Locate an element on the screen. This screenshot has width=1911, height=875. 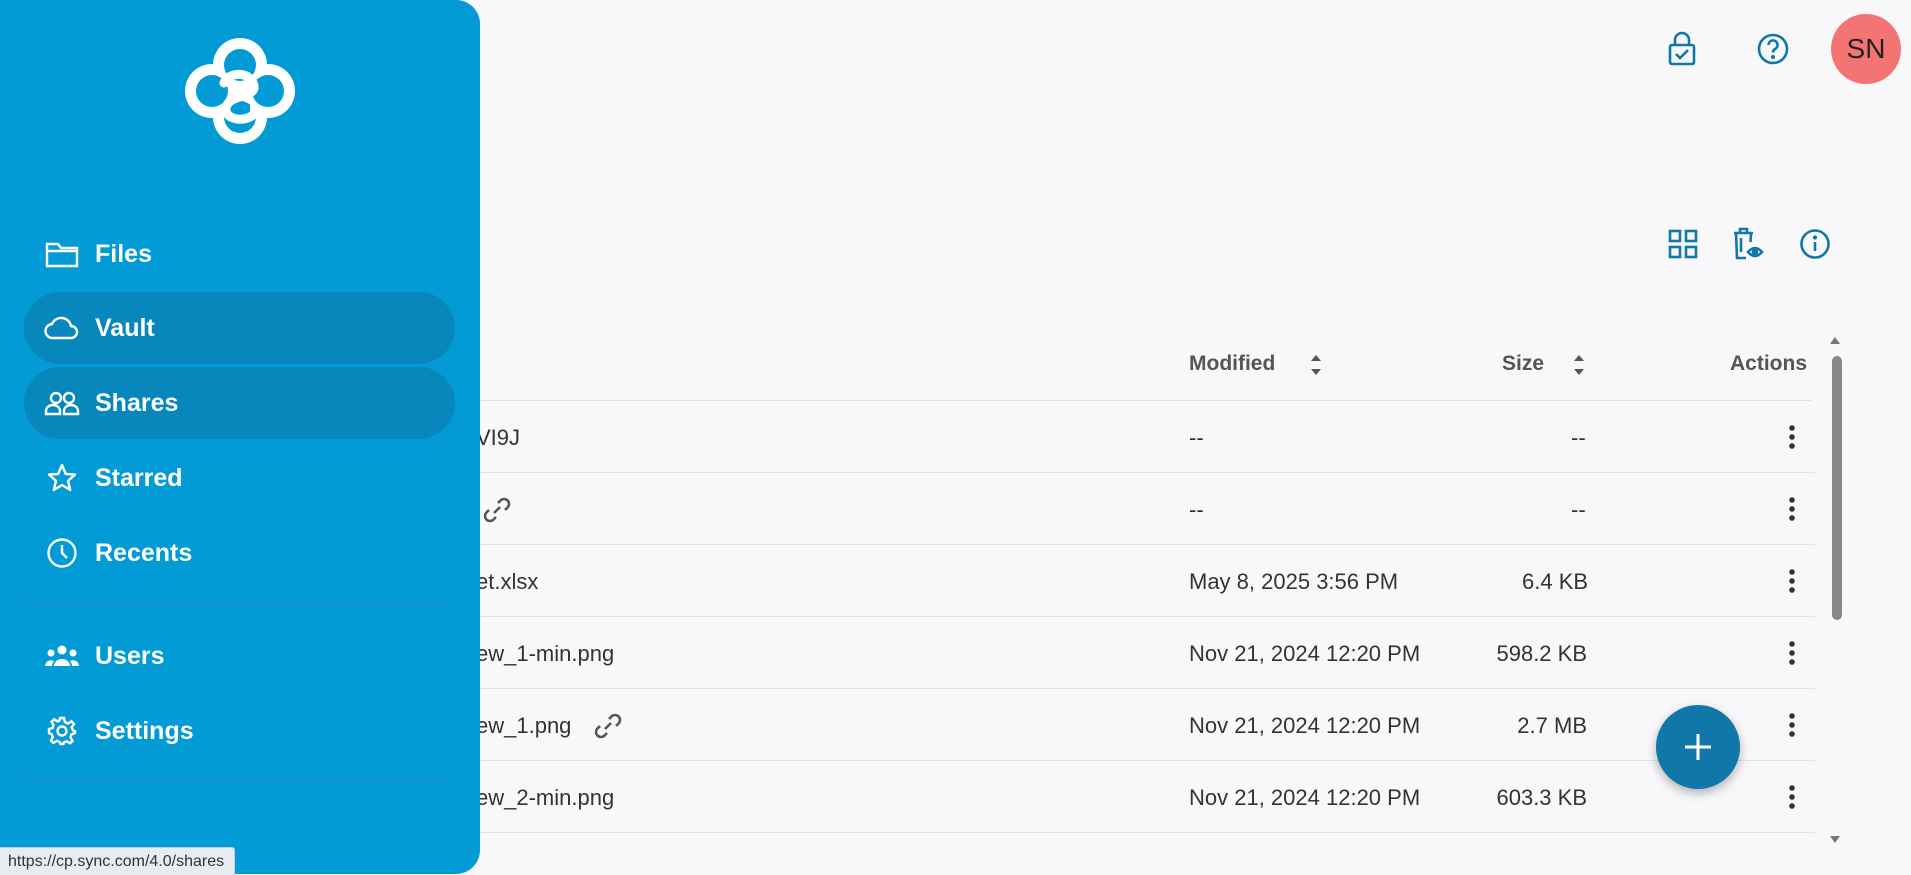
sidebar-item-label: Settings is located at coordinates (144, 730).